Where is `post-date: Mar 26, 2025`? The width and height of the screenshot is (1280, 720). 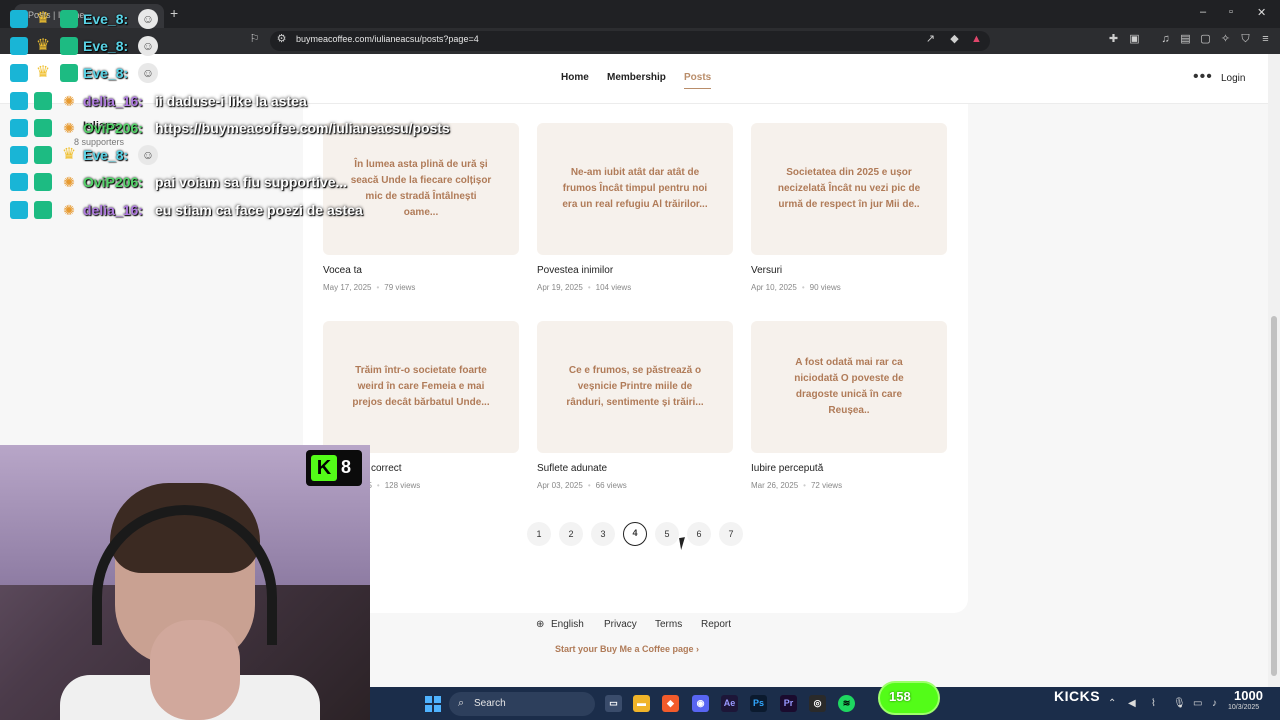
post-date: Mar 26, 2025 is located at coordinates (775, 485).